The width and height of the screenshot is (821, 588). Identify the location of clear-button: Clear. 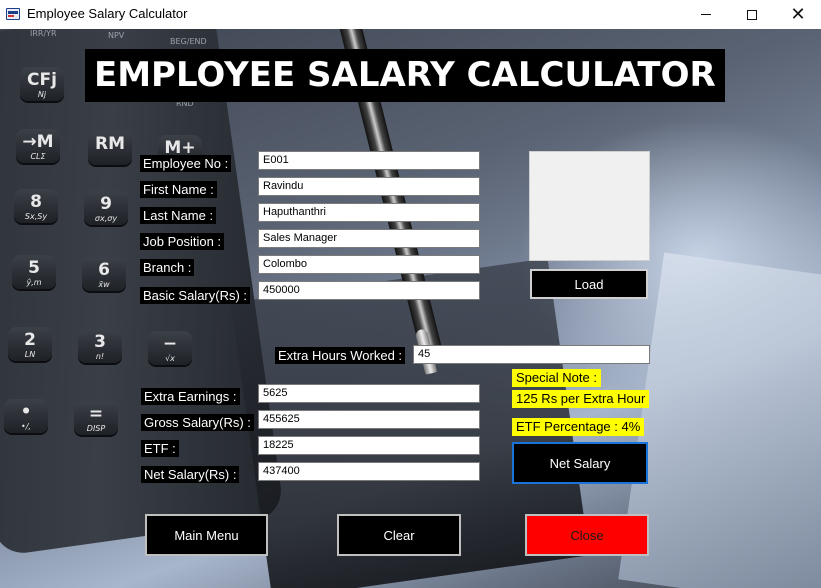
(399, 535).